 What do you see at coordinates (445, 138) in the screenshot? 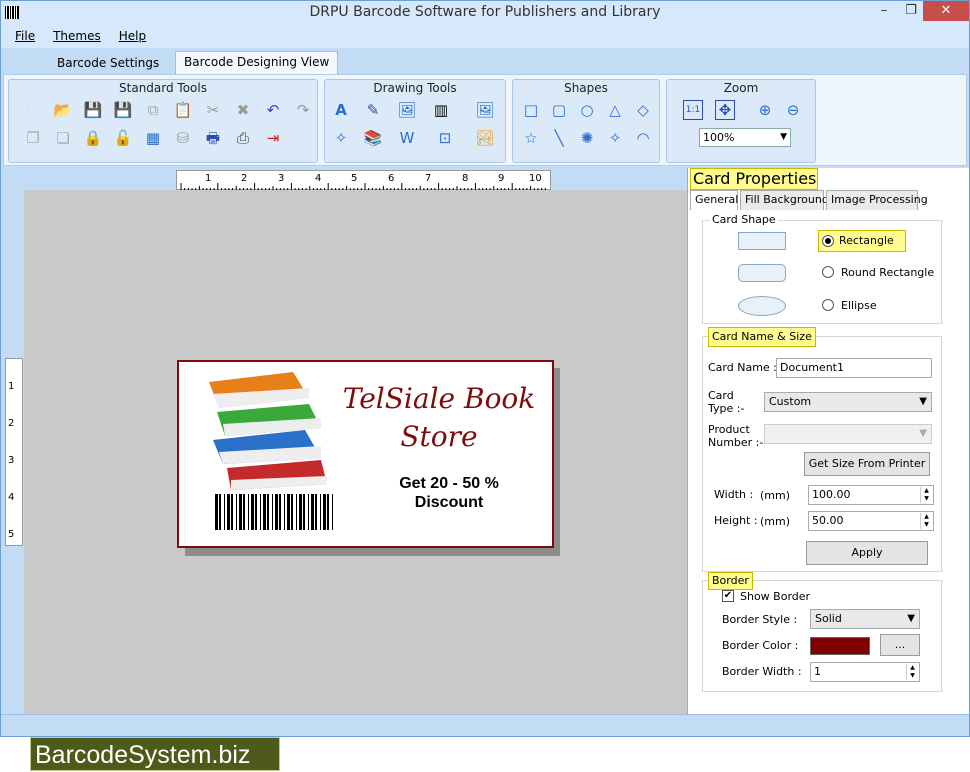
I see `align-icon: ⊡` at bounding box center [445, 138].